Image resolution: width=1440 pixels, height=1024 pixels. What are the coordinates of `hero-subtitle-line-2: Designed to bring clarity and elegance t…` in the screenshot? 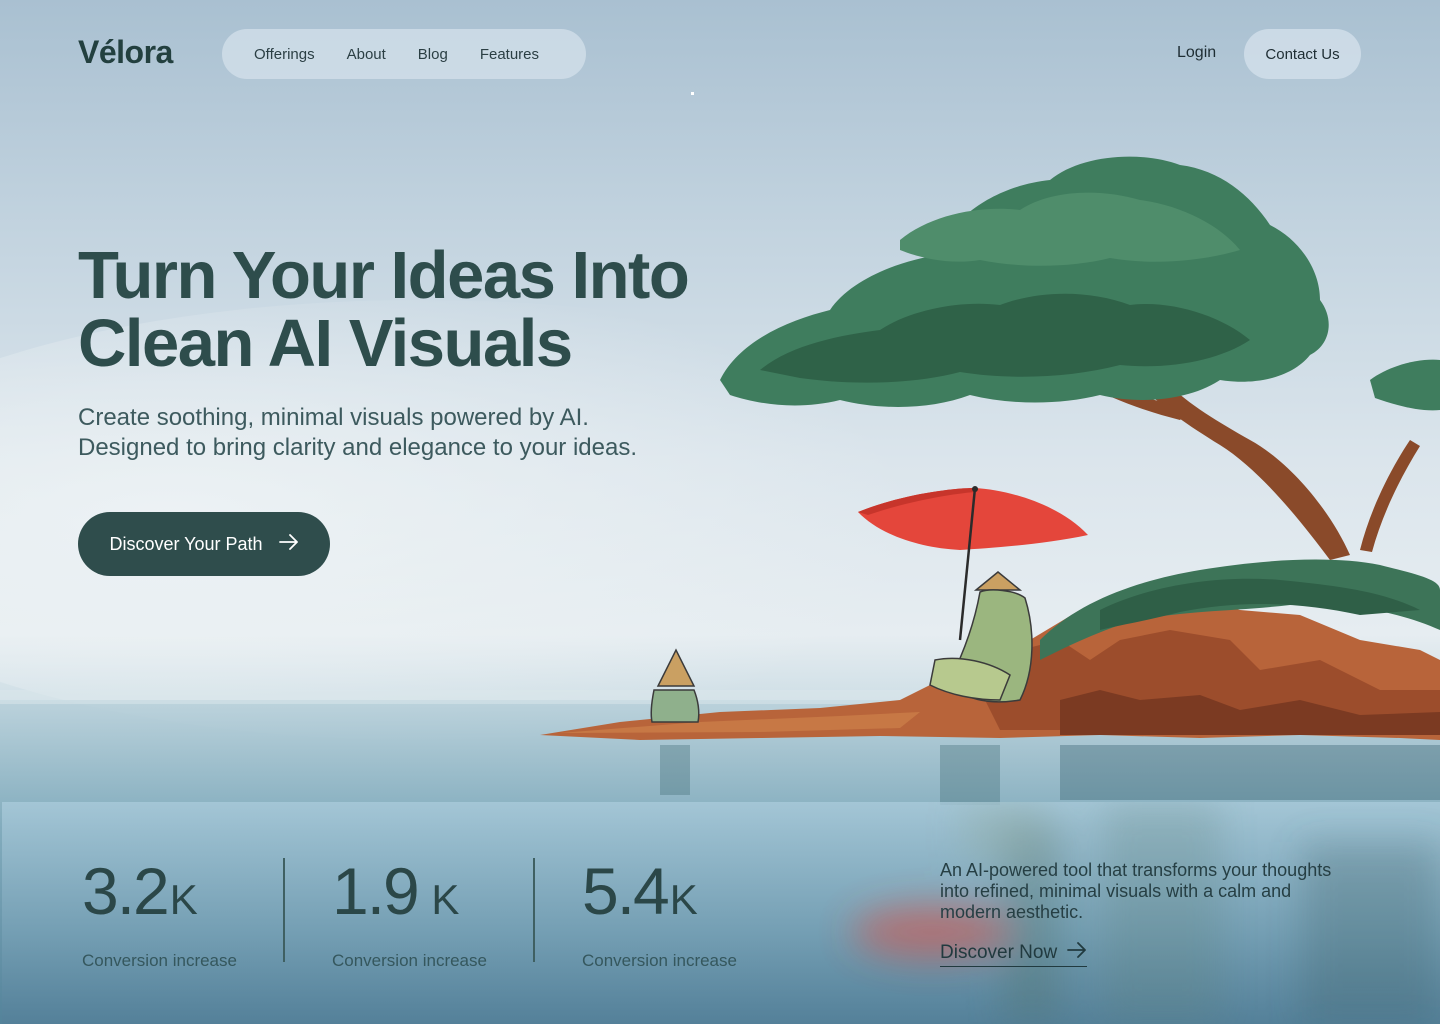 It's located at (358, 447).